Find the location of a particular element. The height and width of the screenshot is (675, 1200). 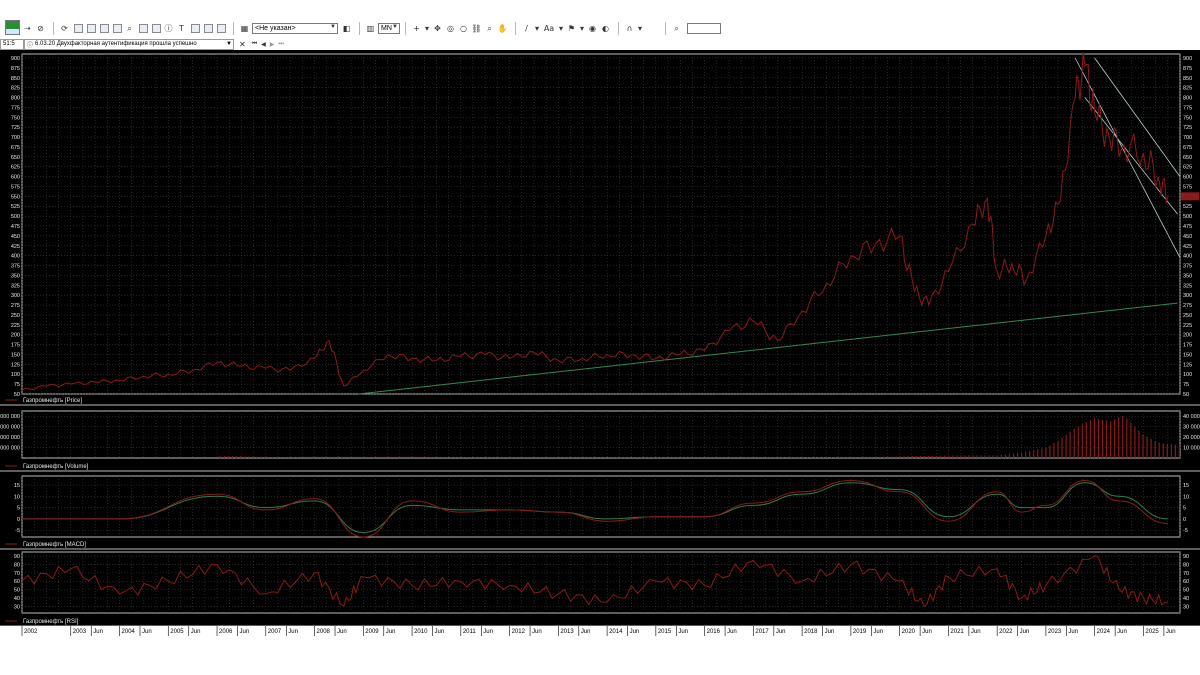

y-tick-label-right: 325 is located at coordinates (1187, 286).